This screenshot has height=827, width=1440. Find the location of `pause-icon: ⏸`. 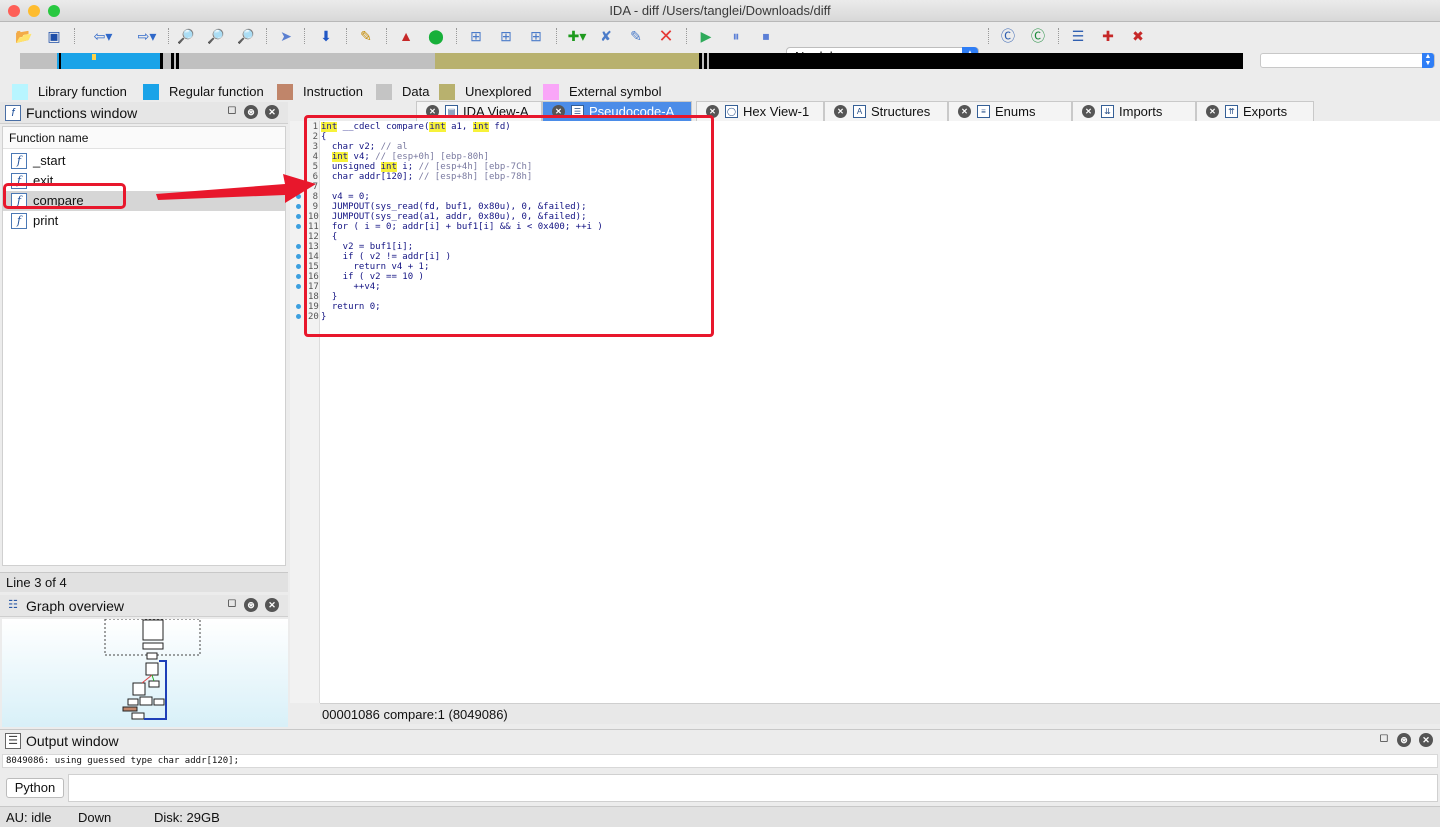

pause-icon: ⏸ is located at coordinates (736, 36).